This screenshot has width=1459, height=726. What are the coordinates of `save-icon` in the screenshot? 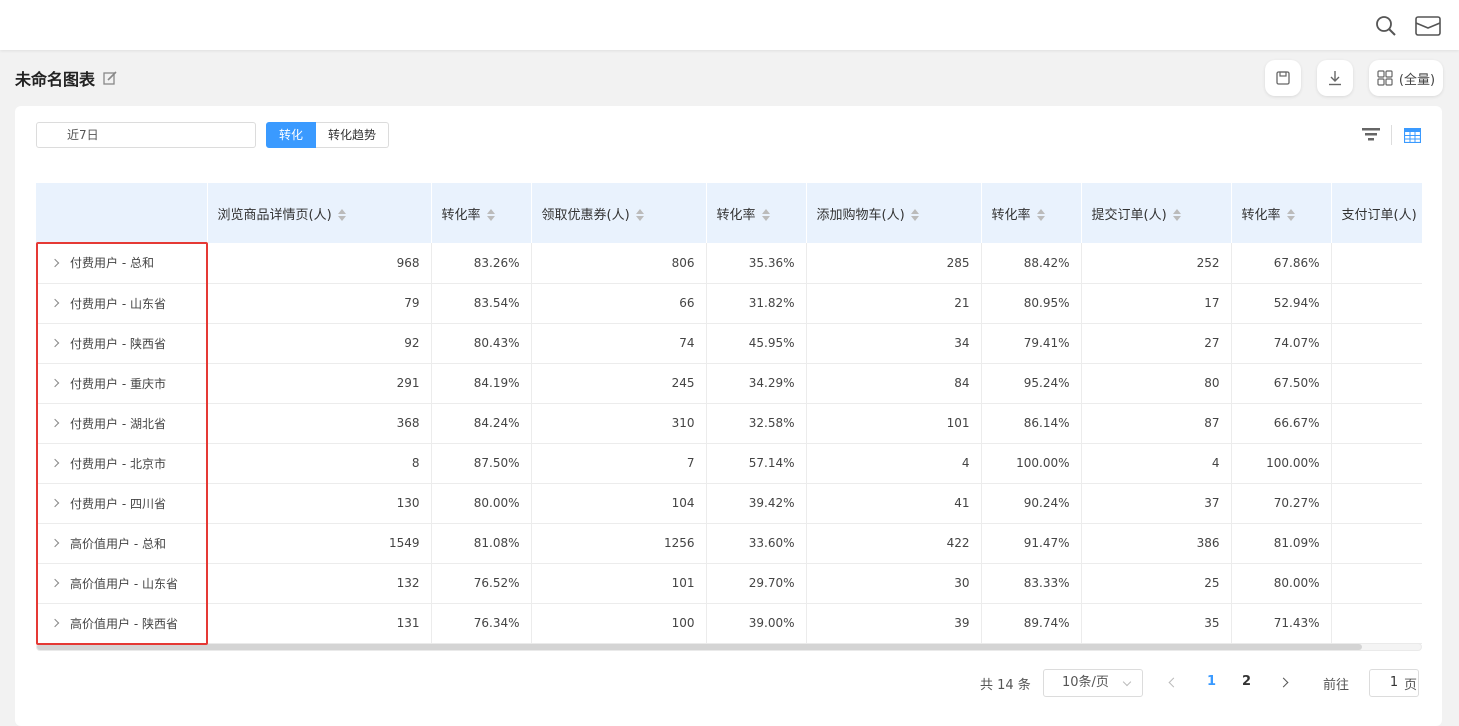 It's located at (1283, 78).